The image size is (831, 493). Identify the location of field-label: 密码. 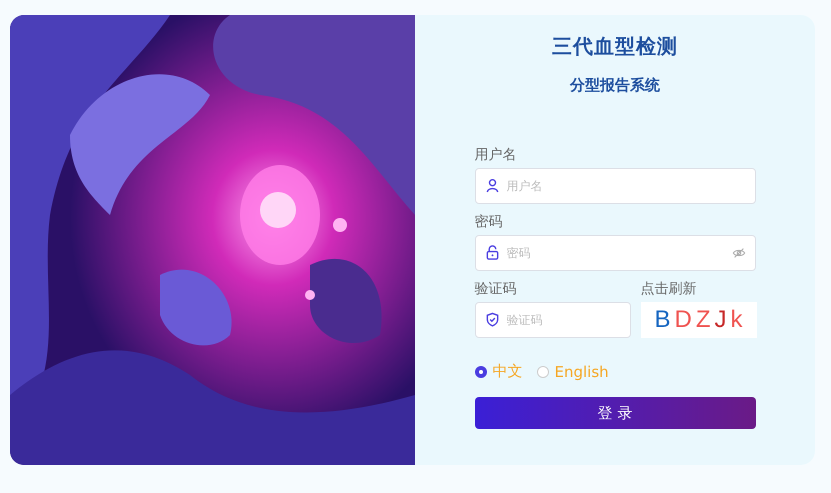
(489, 222).